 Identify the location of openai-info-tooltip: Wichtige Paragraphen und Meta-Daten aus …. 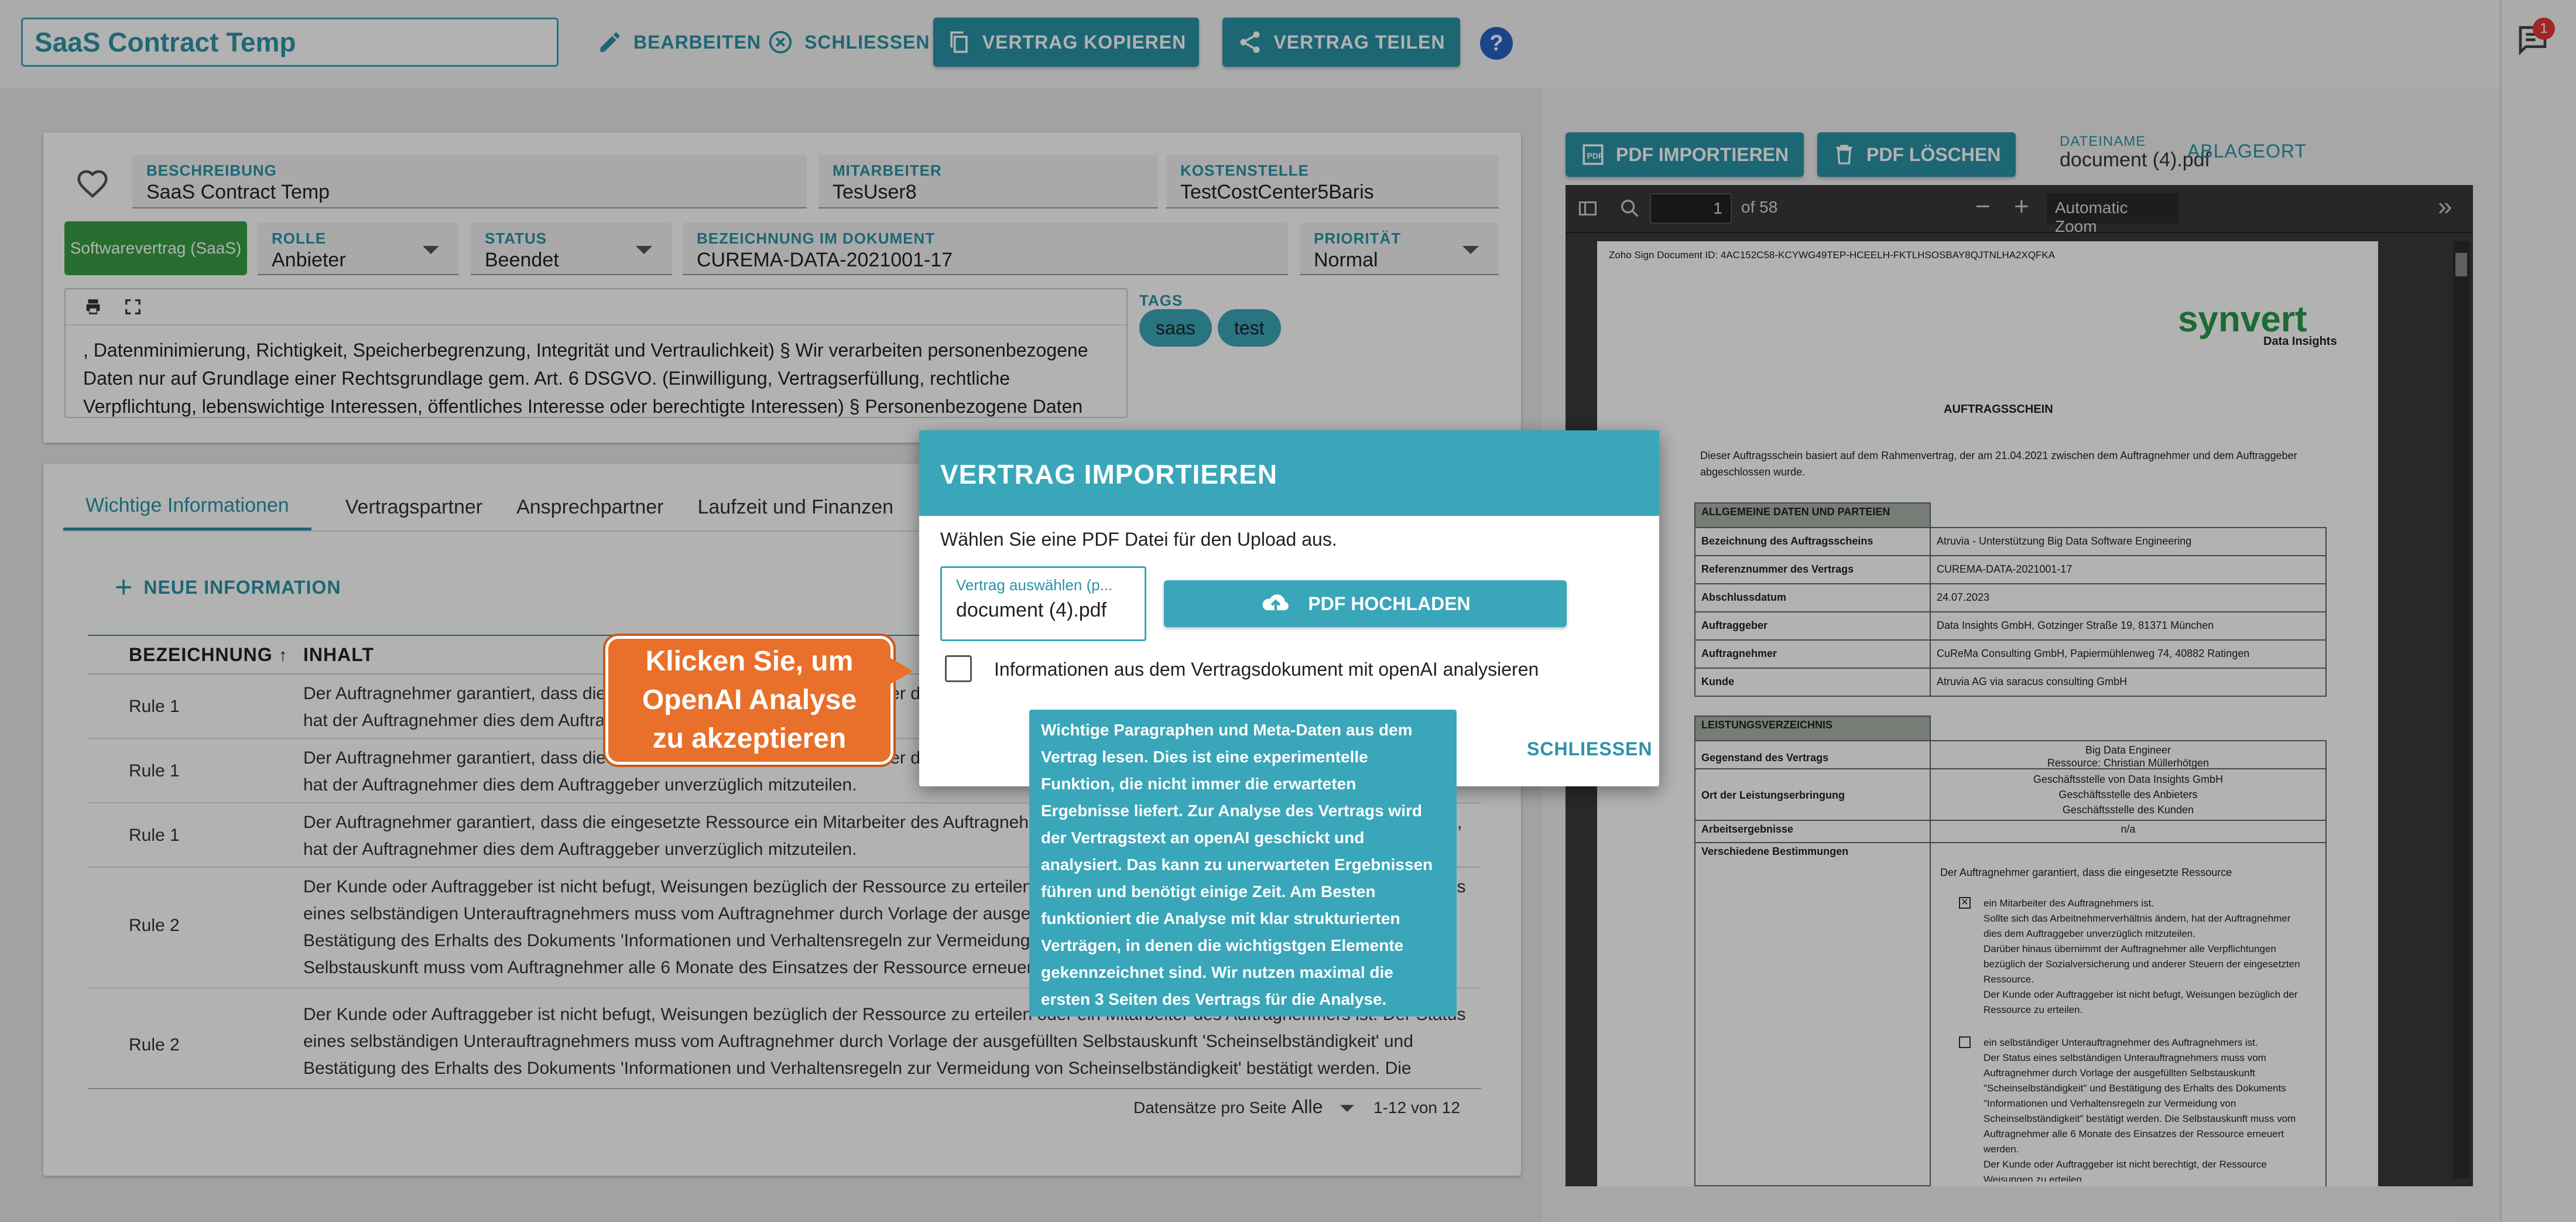
(1243, 863).